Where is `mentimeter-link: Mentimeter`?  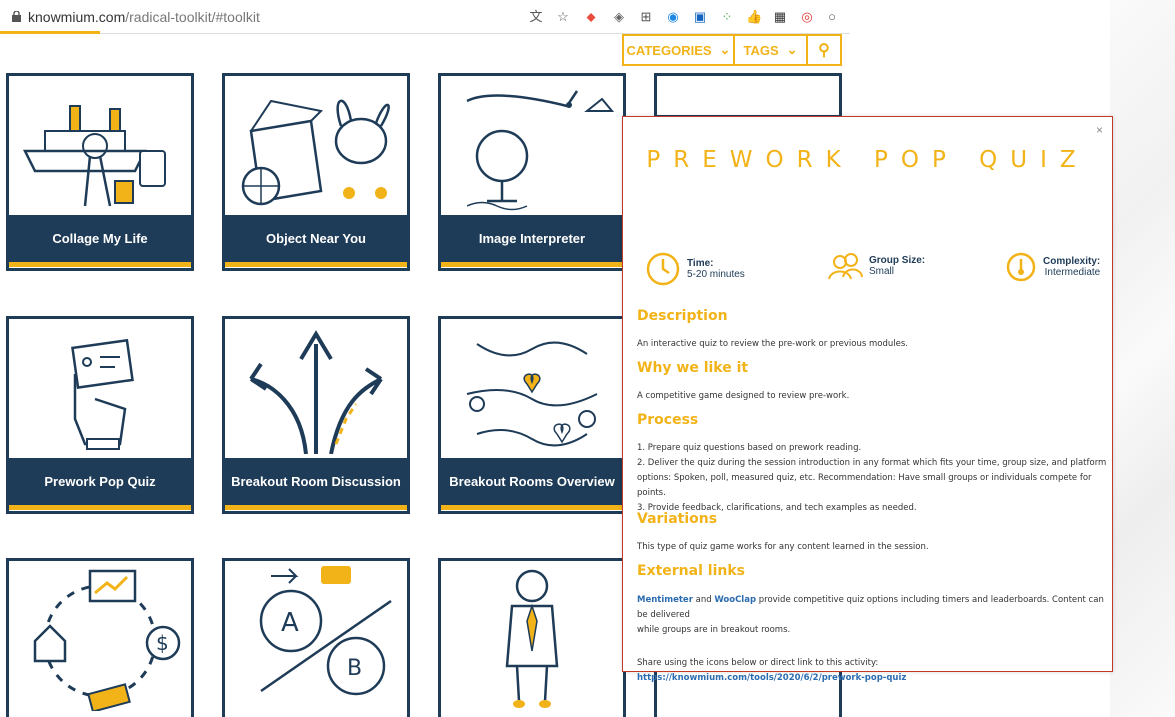 mentimeter-link: Mentimeter is located at coordinates (665, 600).